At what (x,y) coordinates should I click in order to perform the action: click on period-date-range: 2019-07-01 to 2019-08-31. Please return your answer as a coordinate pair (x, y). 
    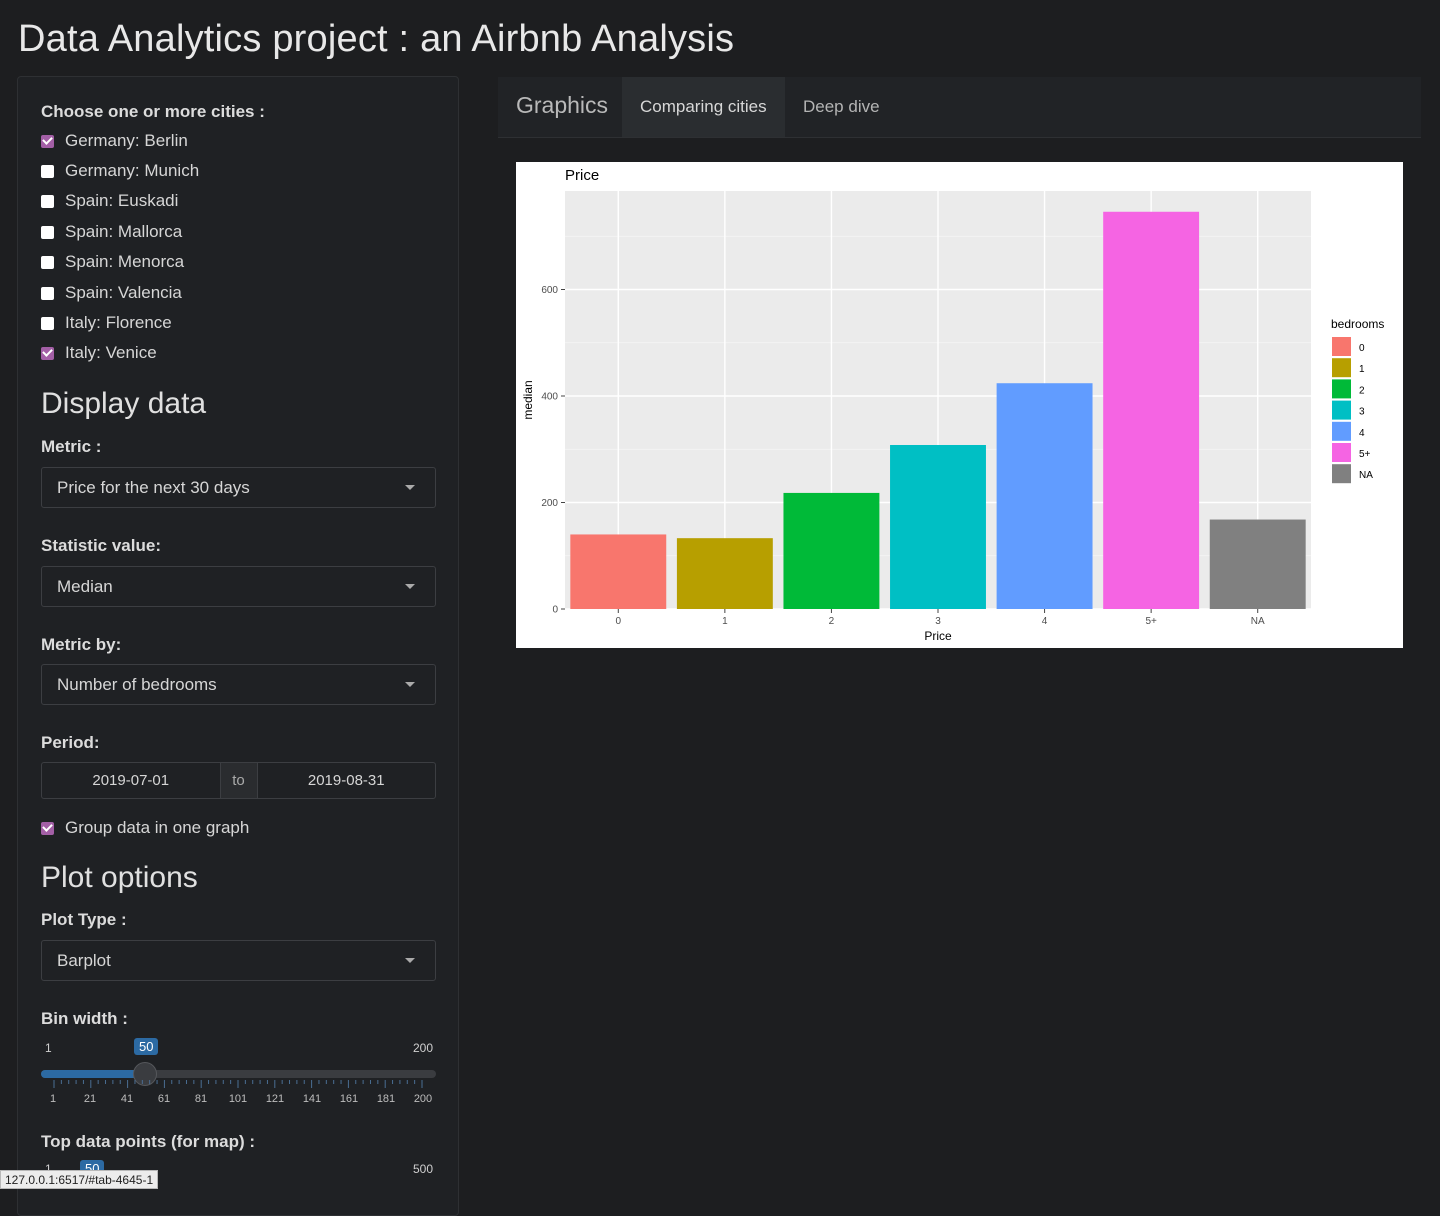
    Looking at the image, I should click on (238, 780).